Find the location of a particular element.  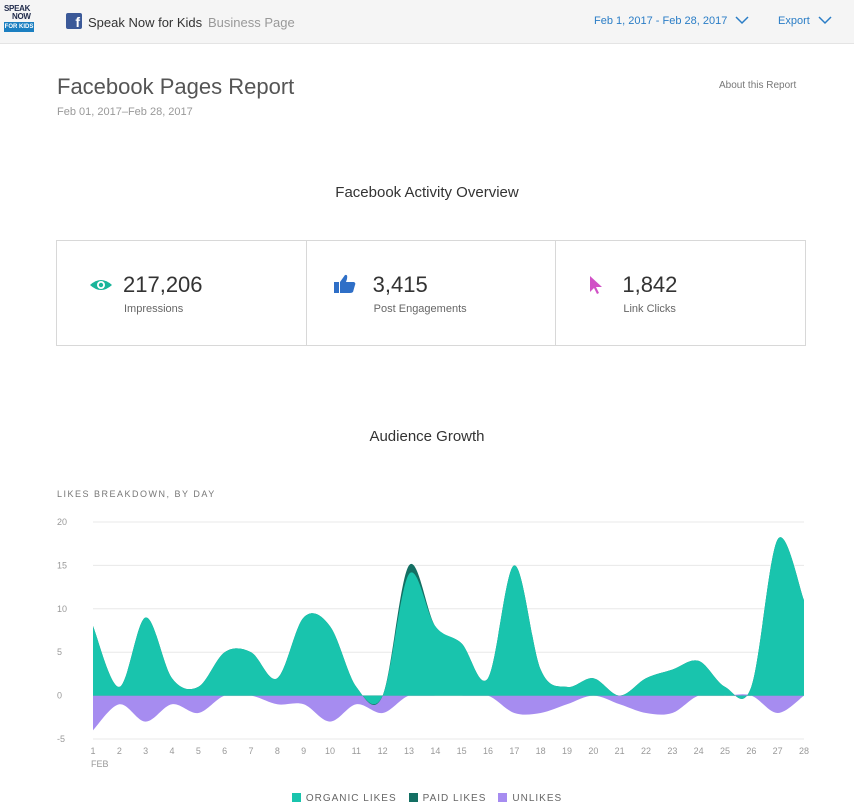

impressions-label: Impressions is located at coordinates (154, 309).